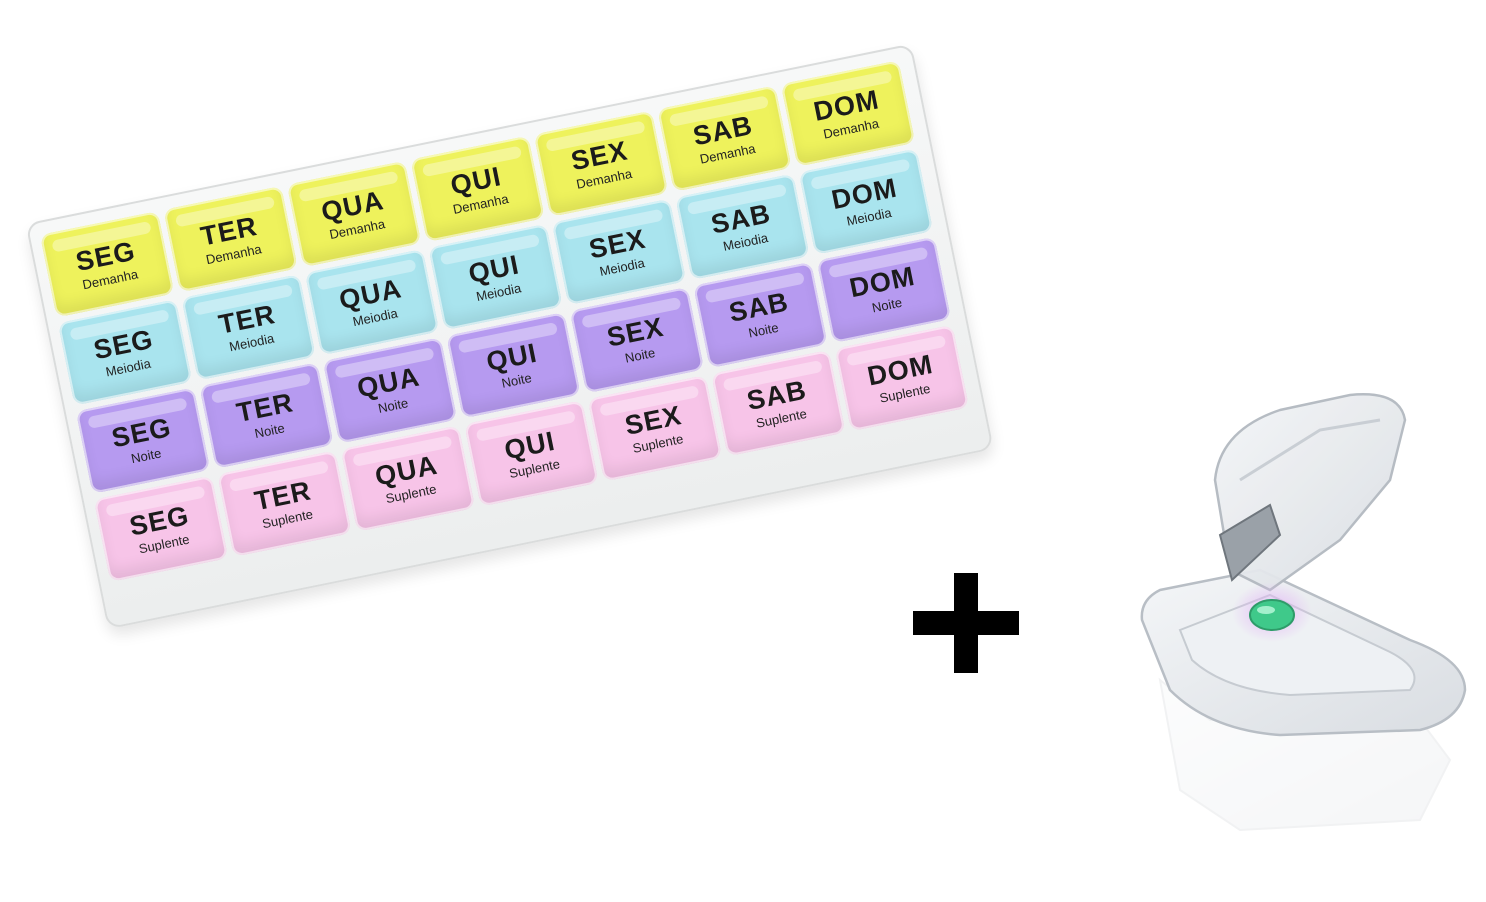 The width and height of the screenshot is (1486, 902). What do you see at coordinates (1272, 615) in the screenshot?
I see `pill-icon` at bounding box center [1272, 615].